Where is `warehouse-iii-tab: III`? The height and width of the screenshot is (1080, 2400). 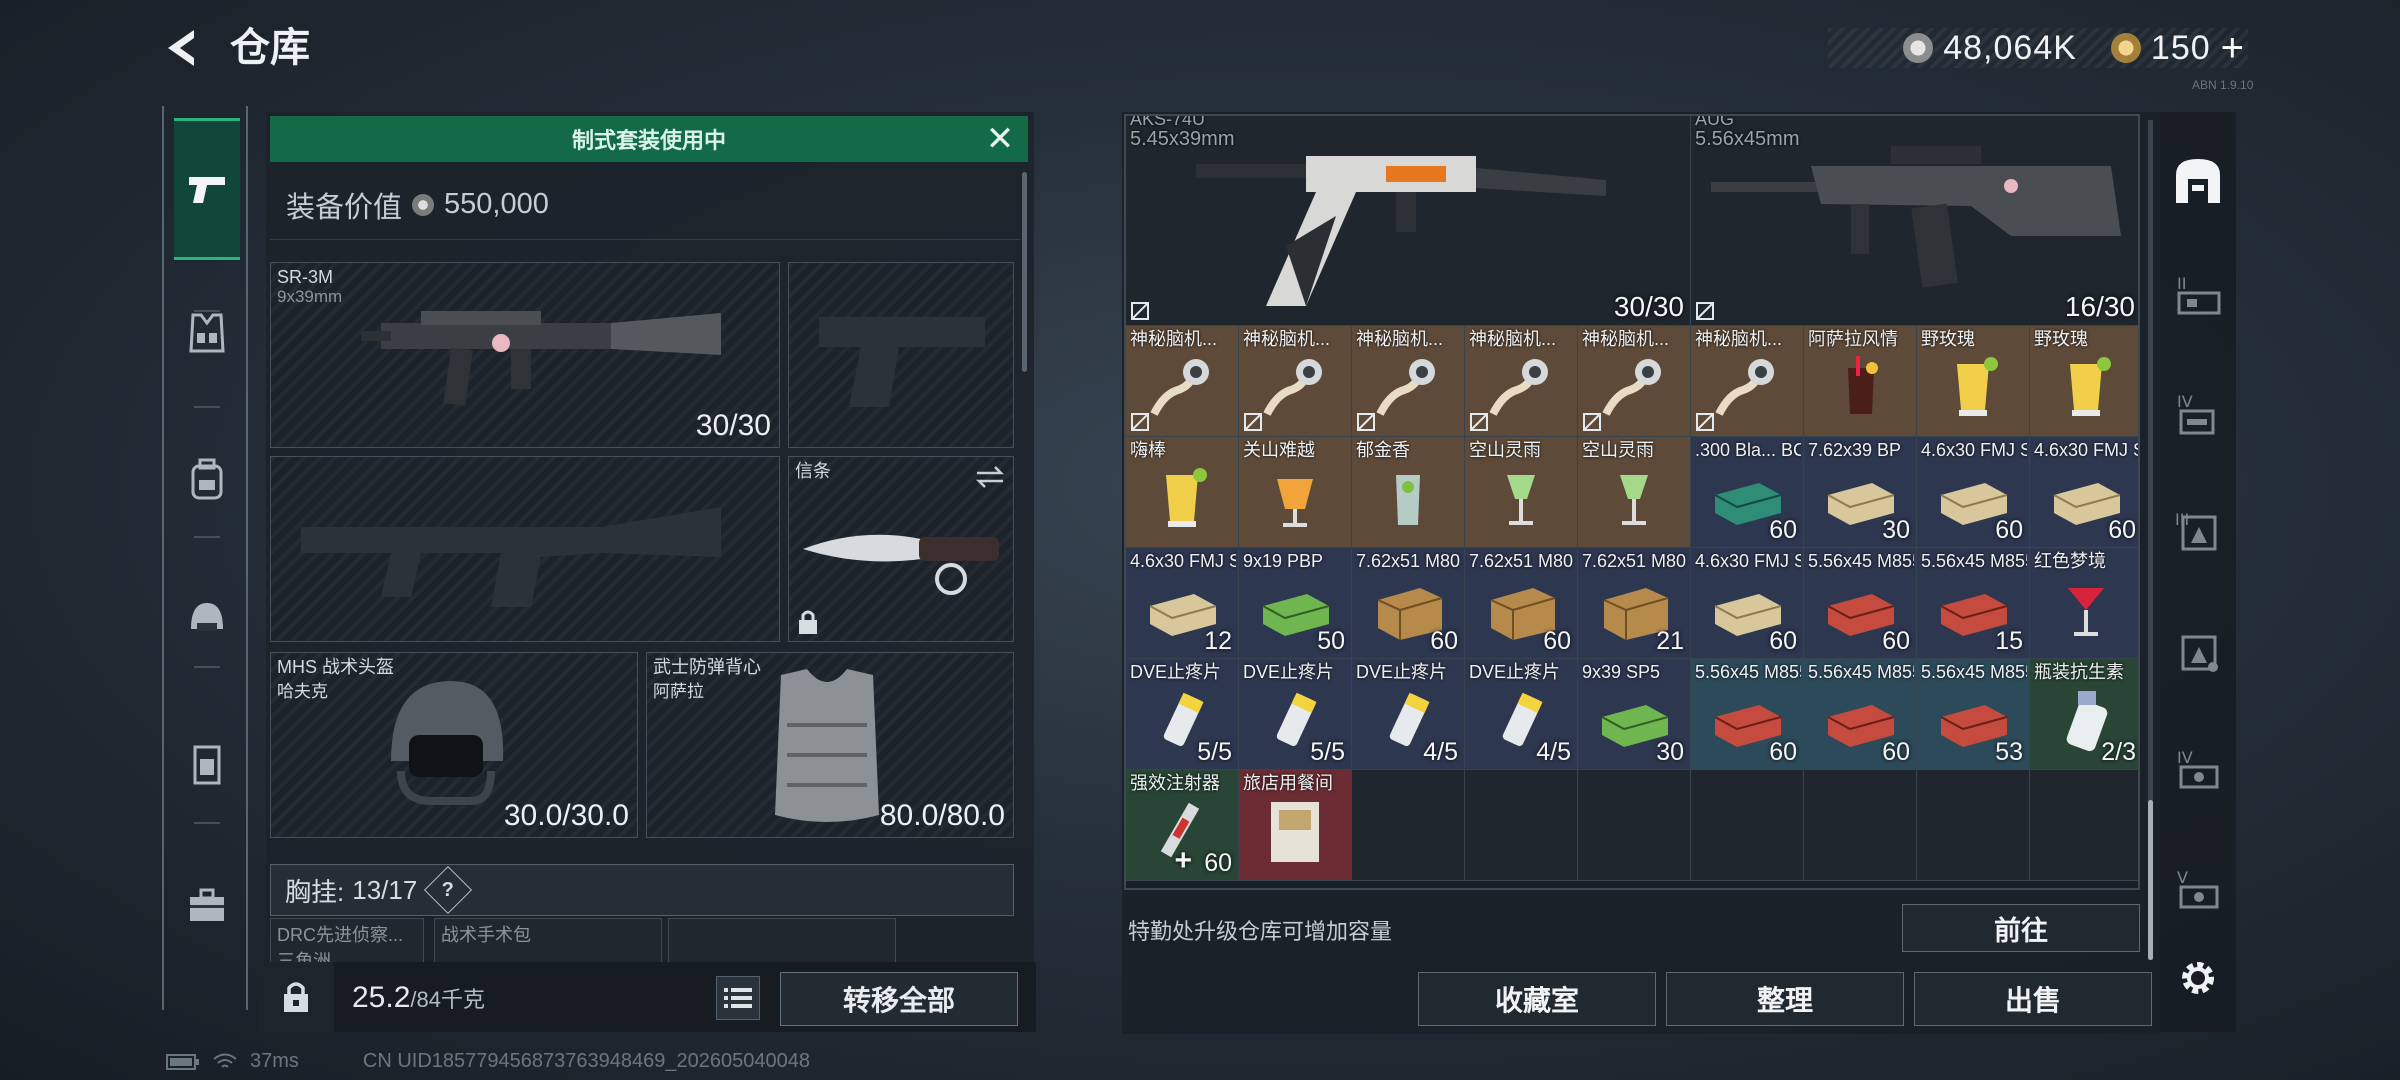 warehouse-iii-tab: III is located at coordinates (2198, 532).